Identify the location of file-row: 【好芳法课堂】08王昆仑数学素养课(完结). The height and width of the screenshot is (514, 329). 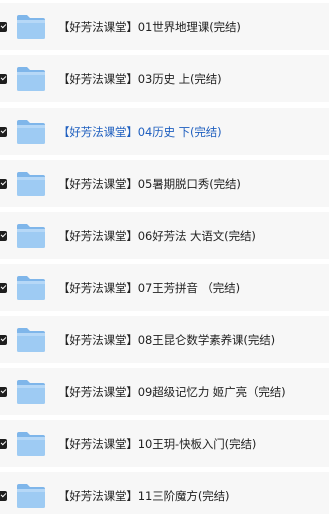
(164, 339).